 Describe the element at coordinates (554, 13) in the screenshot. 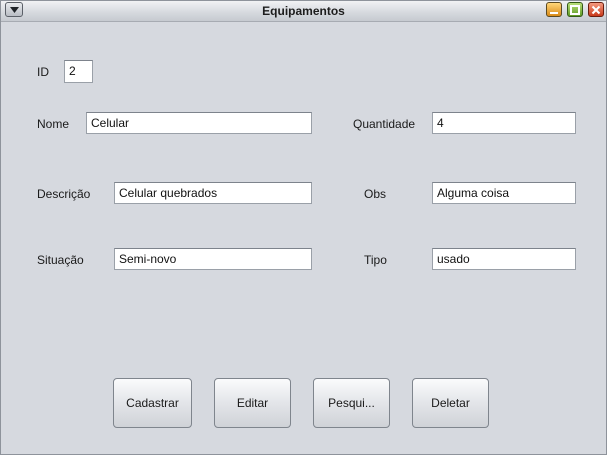

I see `minimize-icon` at that location.